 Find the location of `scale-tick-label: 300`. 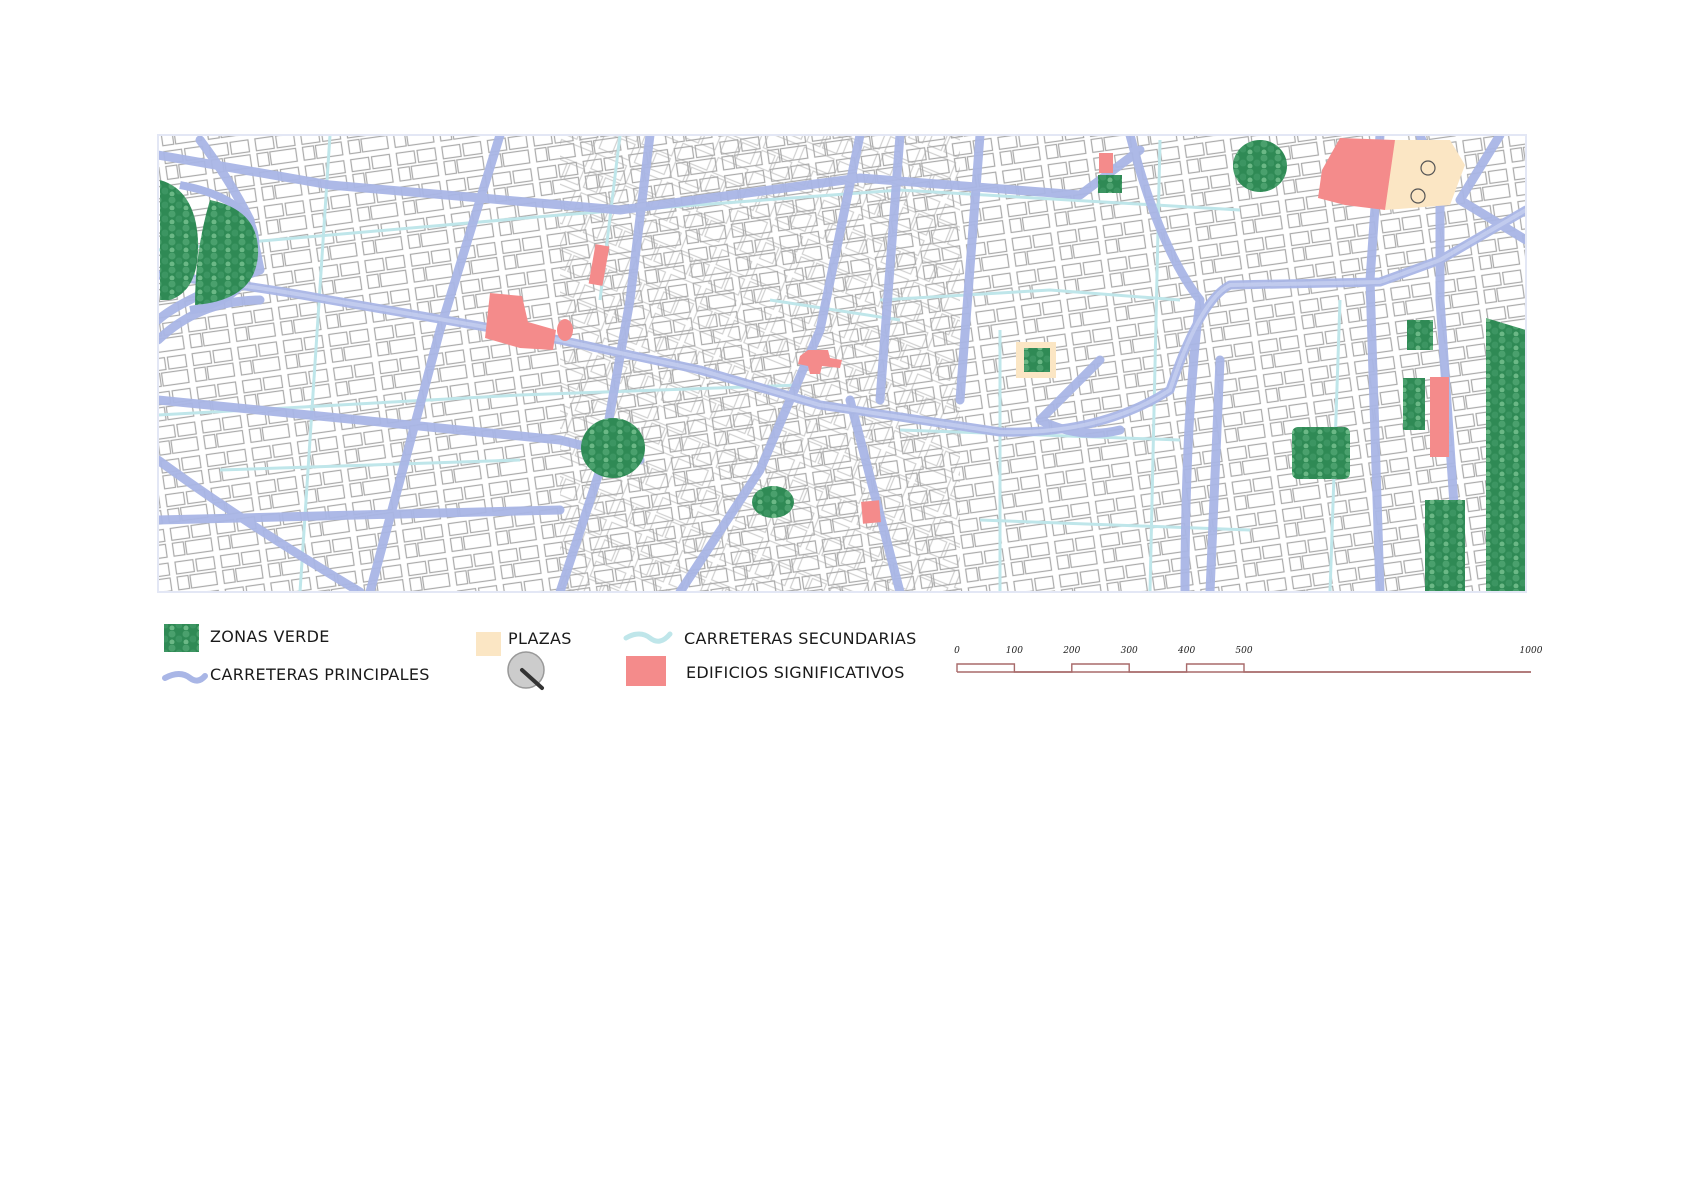

scale-tick-label: 300 is located at coordinates (1129, 651).